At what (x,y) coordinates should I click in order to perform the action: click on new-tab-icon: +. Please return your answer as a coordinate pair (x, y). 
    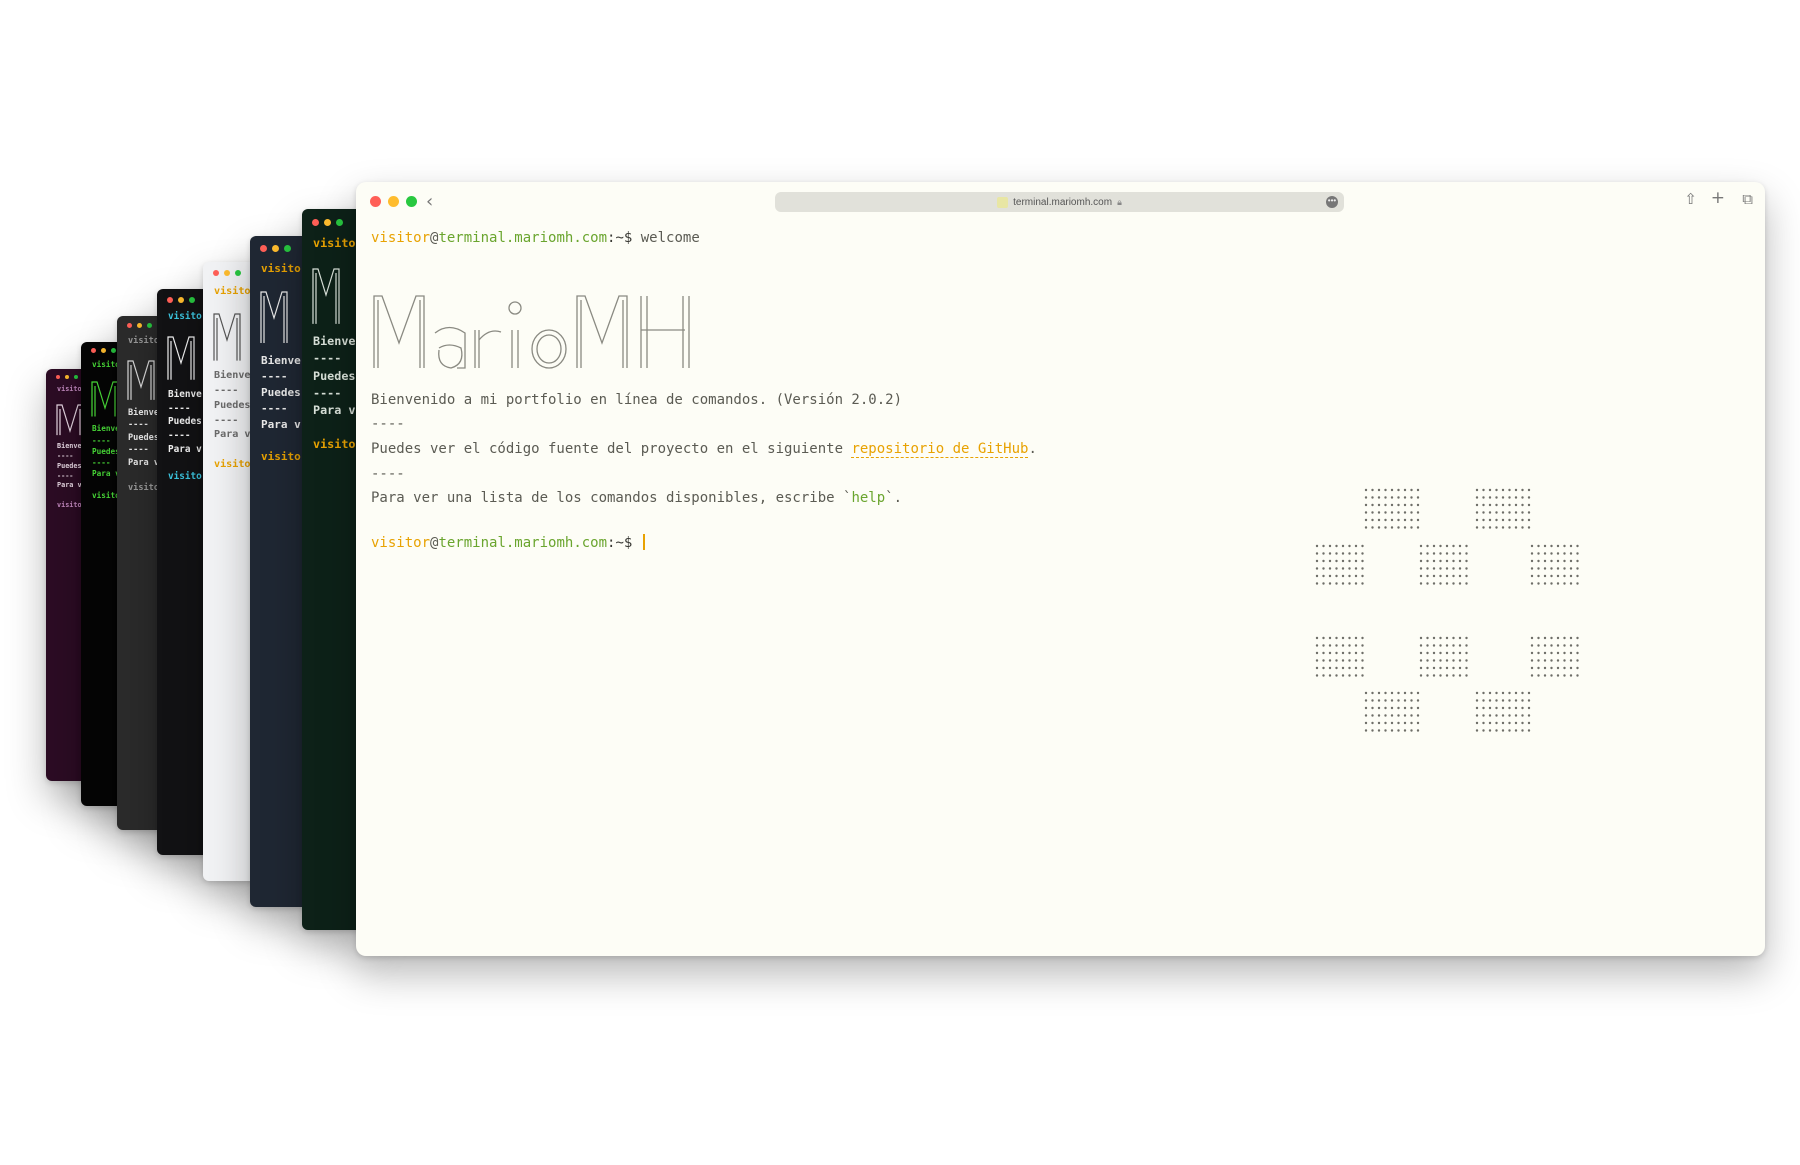
    Looking at the image, I should click on (1718, 198).